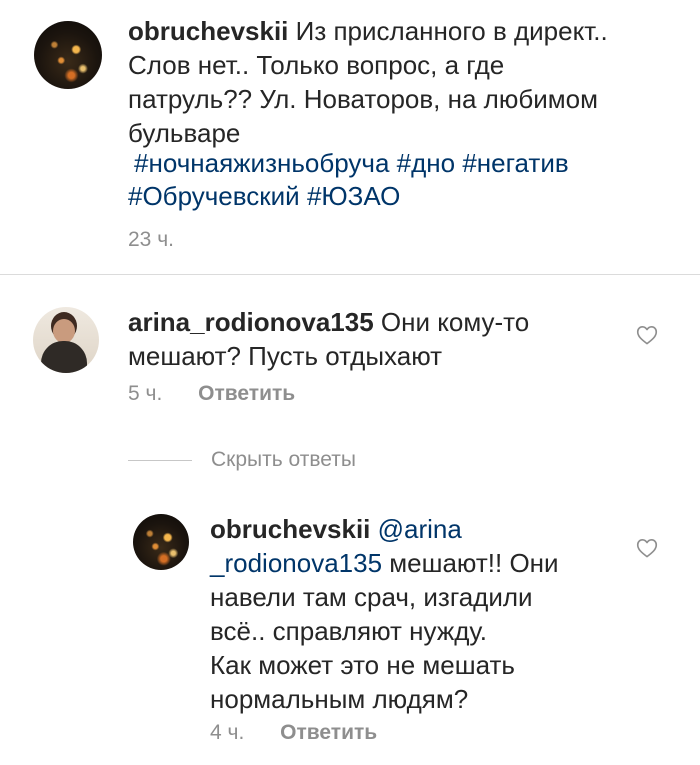 The width and height of the screenshot is (700, 765). Describe the element at coordinates (246, 393) in the screenshot. I see `comment-reply-button: Ответить` at that location.